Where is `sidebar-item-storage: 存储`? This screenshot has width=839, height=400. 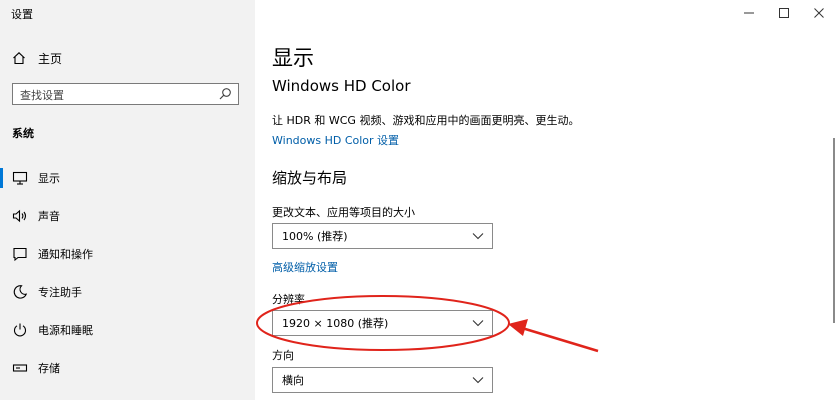 sidebar-item-storage: 存储 is located at coordinates (127, 368).